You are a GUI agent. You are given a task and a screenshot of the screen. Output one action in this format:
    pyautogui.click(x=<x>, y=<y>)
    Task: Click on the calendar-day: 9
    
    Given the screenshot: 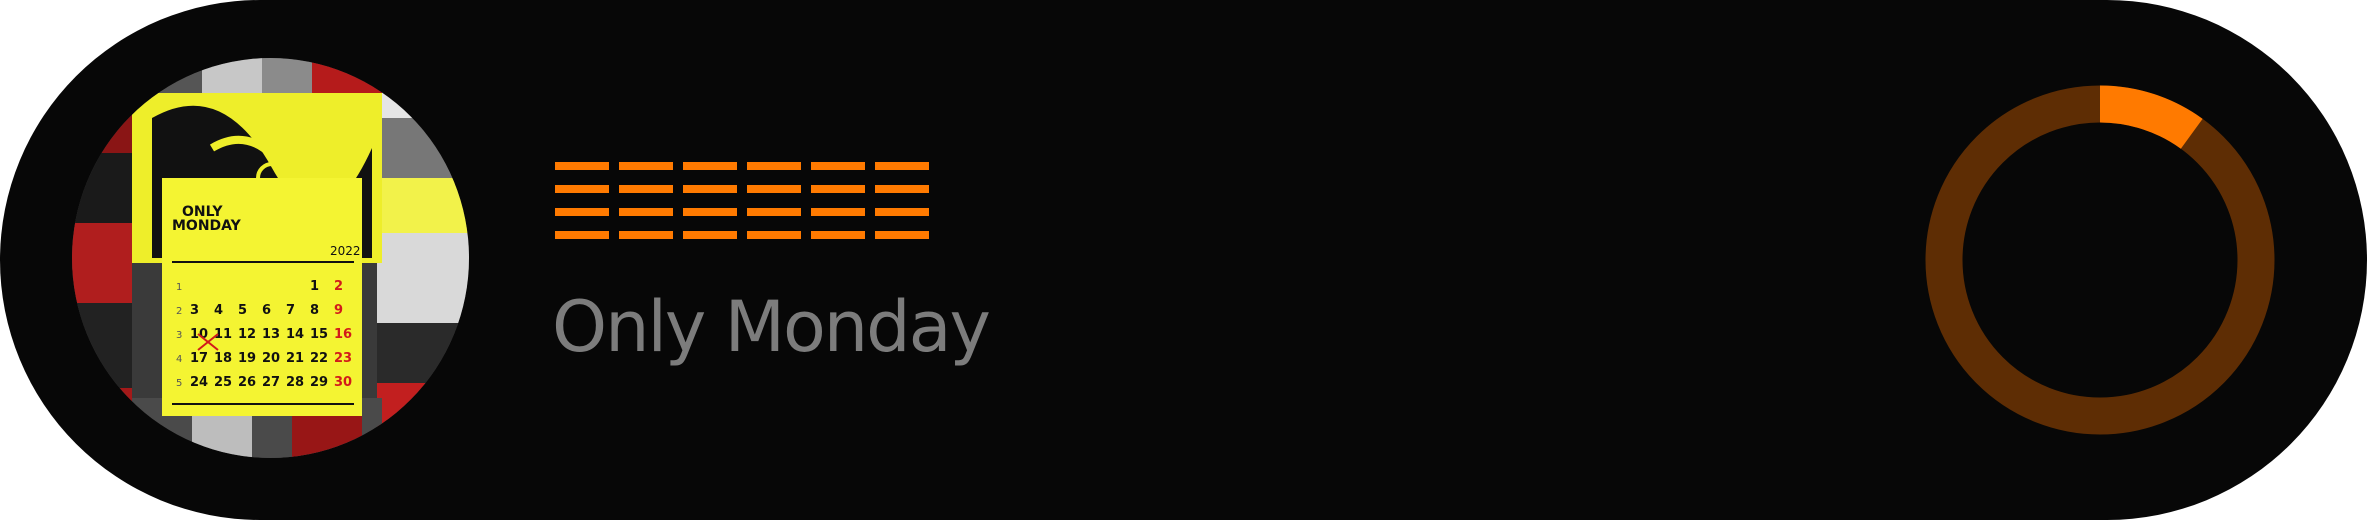 What is the action you would take?
    pyautogui.click(x=338, y=310)
    